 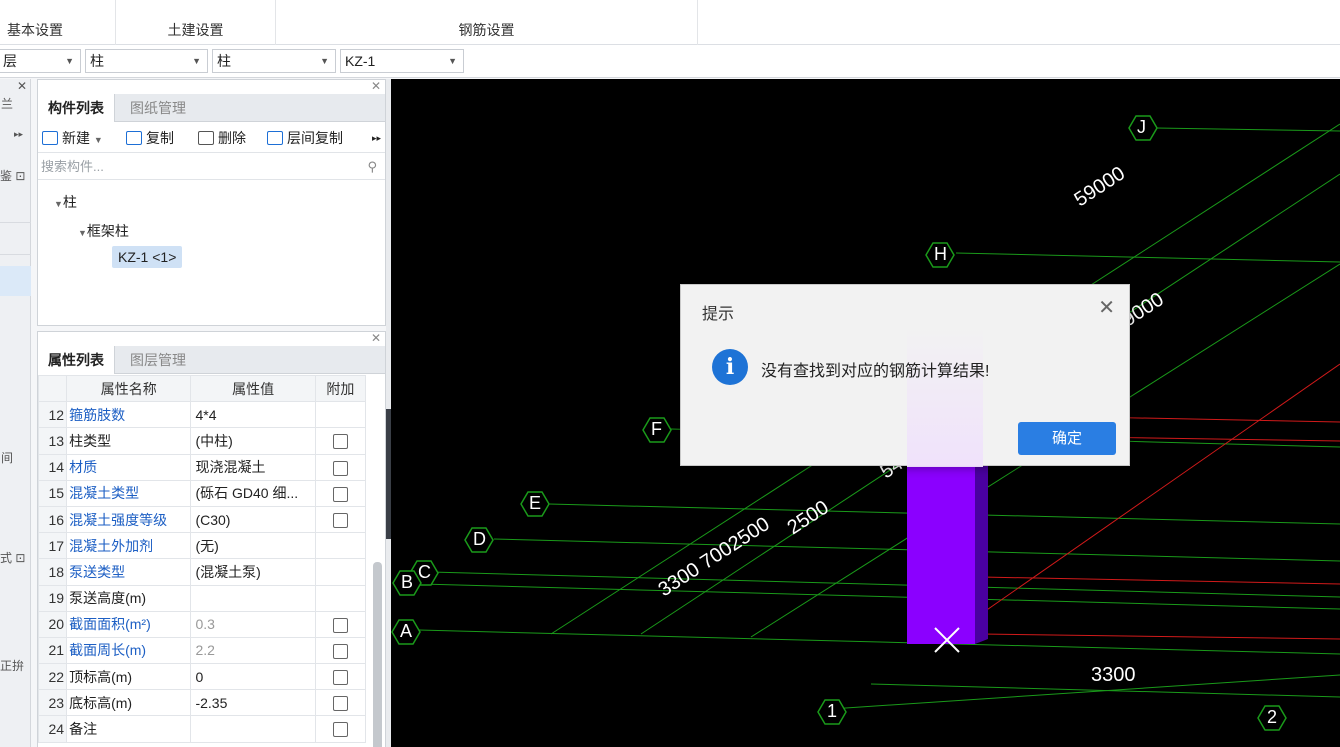 I want to click on floor-copy-button: 层间复制, so click(x=305, y=138).